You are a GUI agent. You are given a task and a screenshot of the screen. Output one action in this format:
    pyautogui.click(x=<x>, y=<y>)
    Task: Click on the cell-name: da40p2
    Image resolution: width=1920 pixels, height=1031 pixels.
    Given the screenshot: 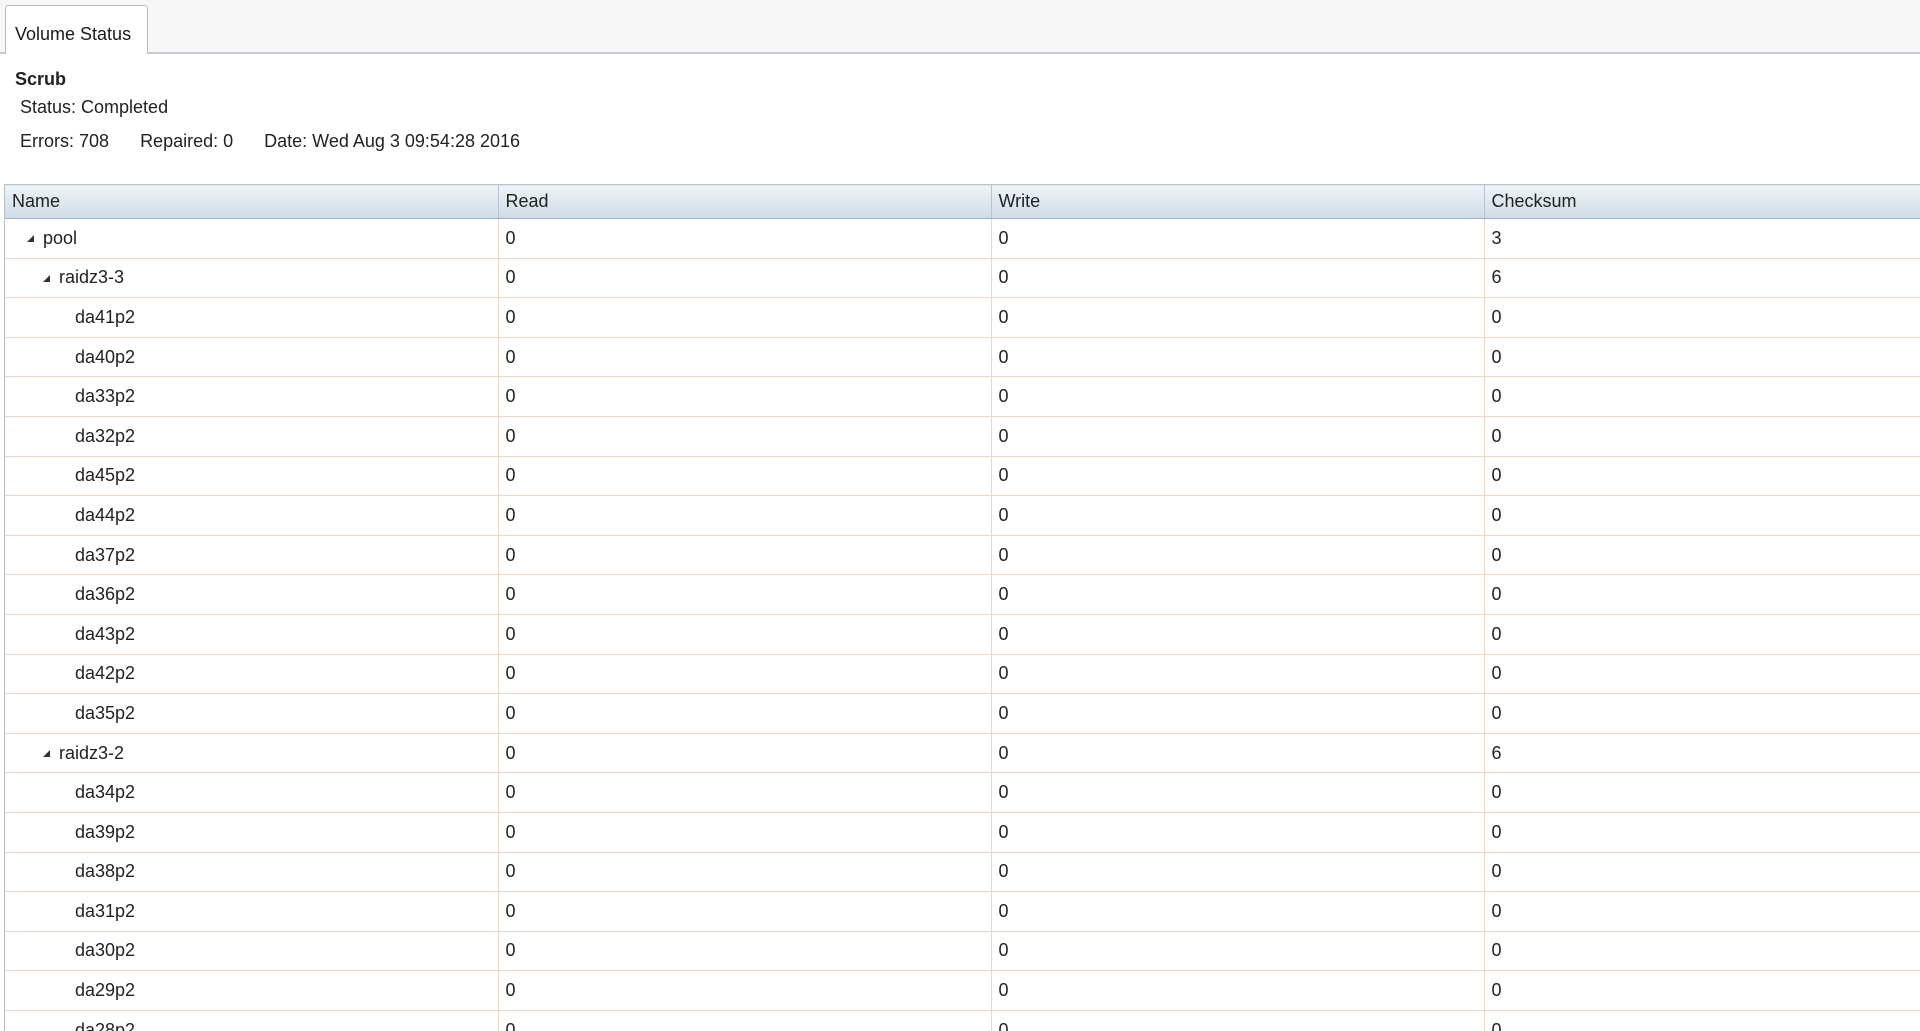 What is the action you would take?
    pyautogui.click(x=252, y=357)
    